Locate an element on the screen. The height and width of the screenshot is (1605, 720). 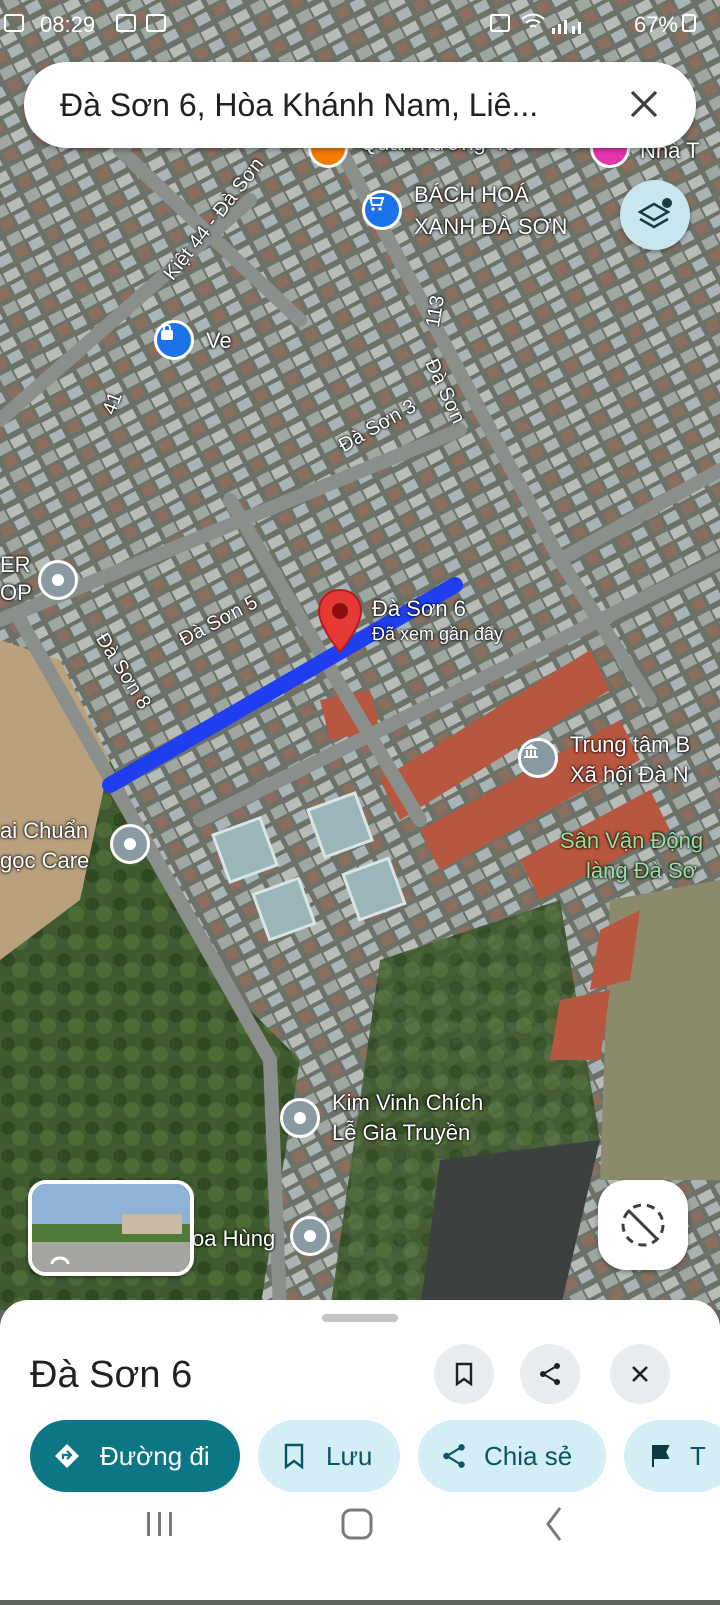
wifi-icon is located at coordinates (533, 25).